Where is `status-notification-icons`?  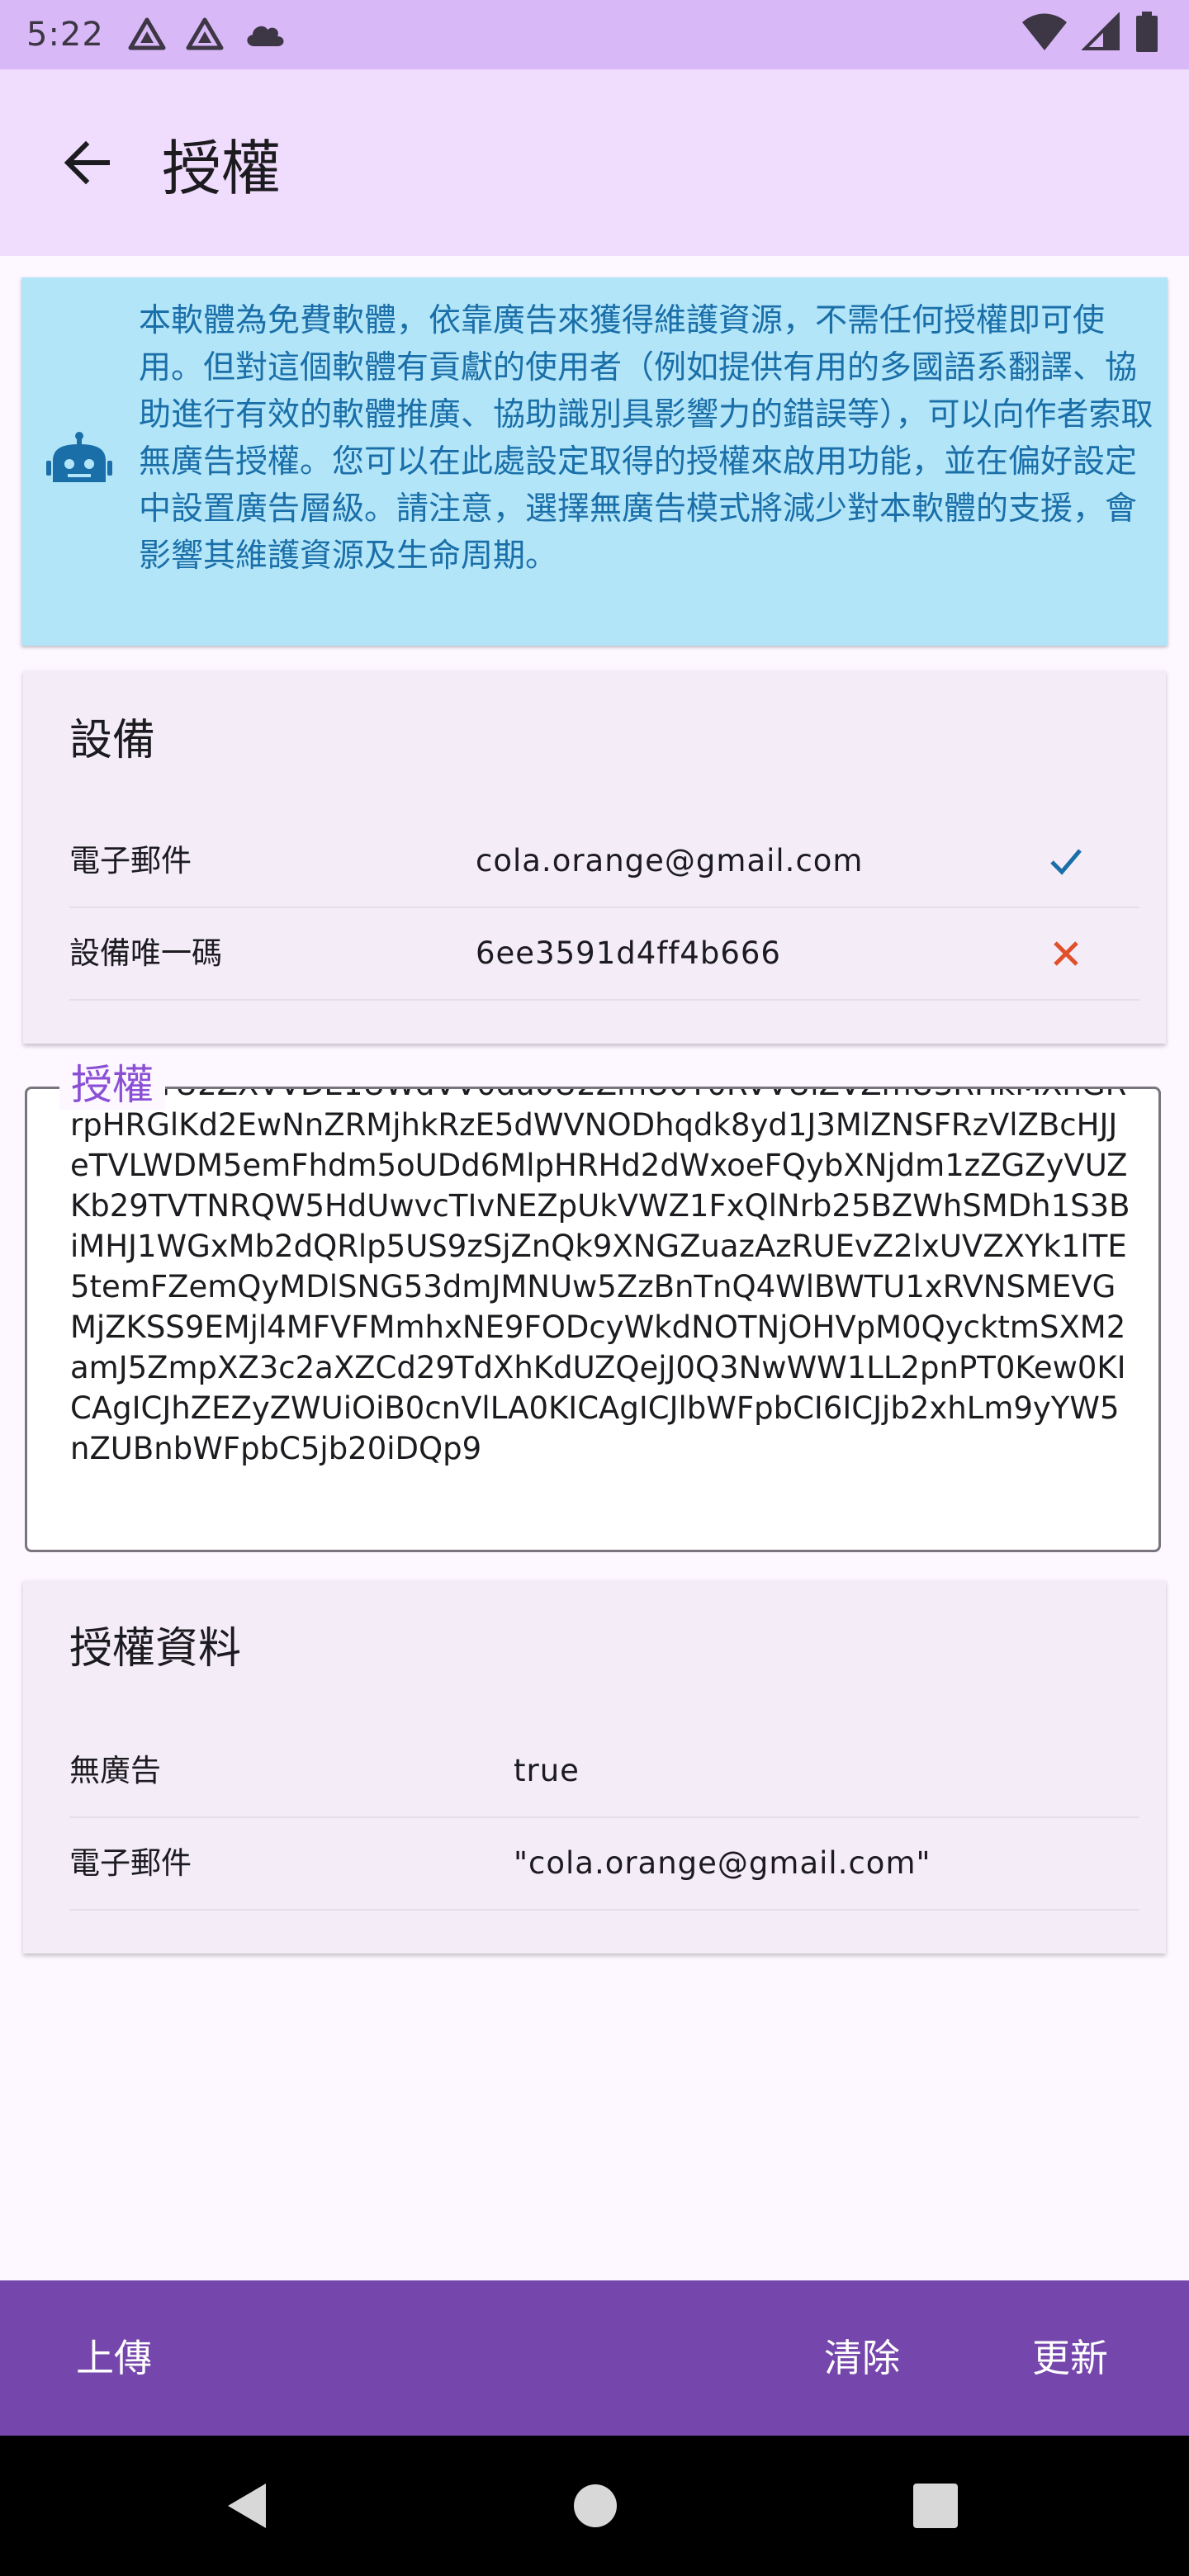
status-notification-icons is located at coordinates (207, 35).